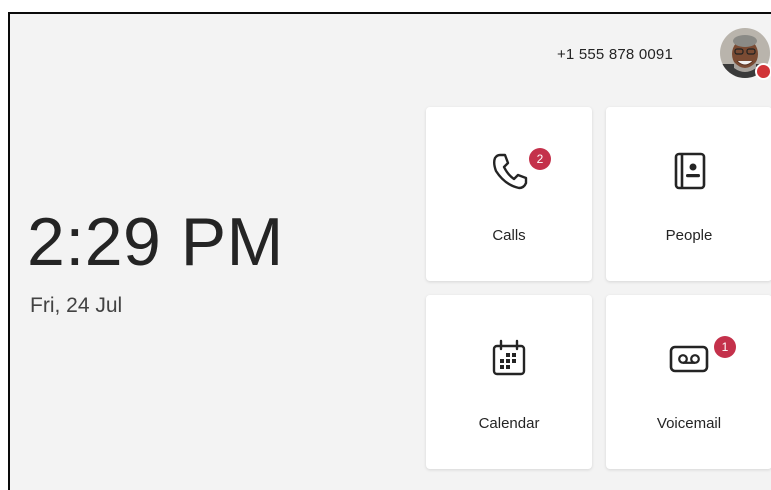 The width and height of the screenshot is (771, 490). Describe the element at coordinates (540, 159) in the screenshot. I see `calls-badge: 2` at that location.